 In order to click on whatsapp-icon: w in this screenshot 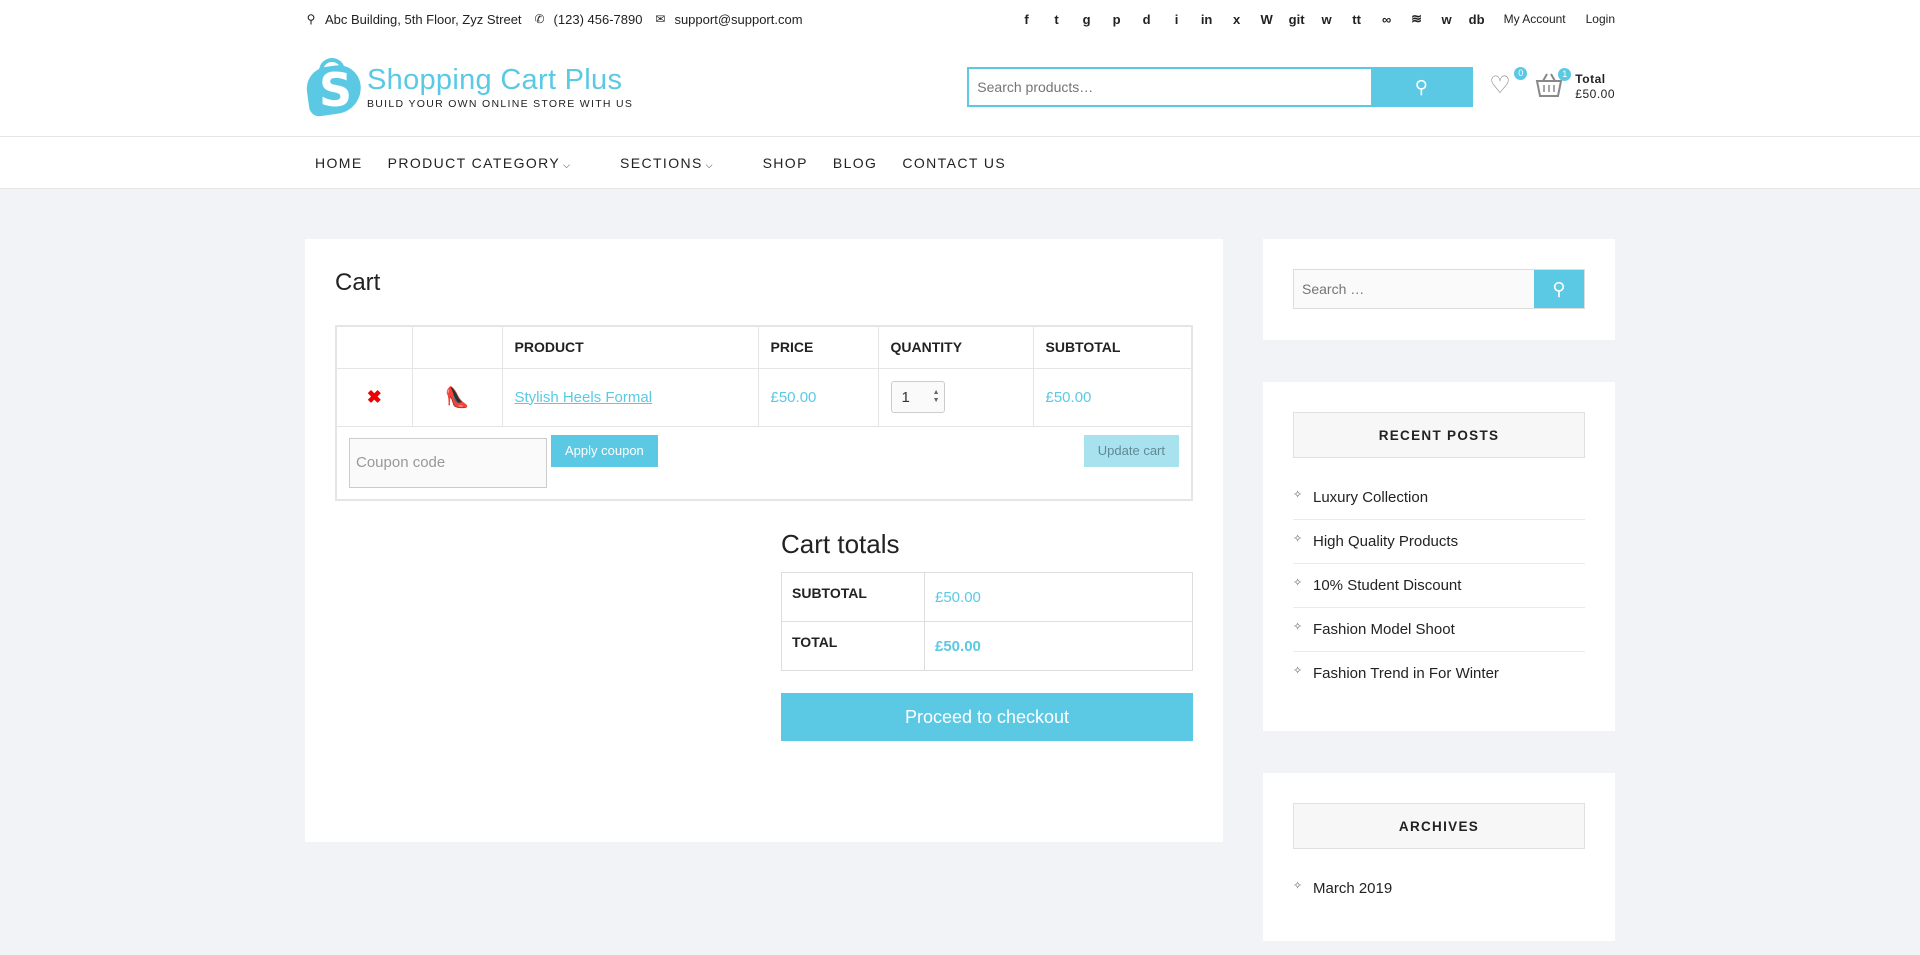, I will do `click(1447, 19)`.